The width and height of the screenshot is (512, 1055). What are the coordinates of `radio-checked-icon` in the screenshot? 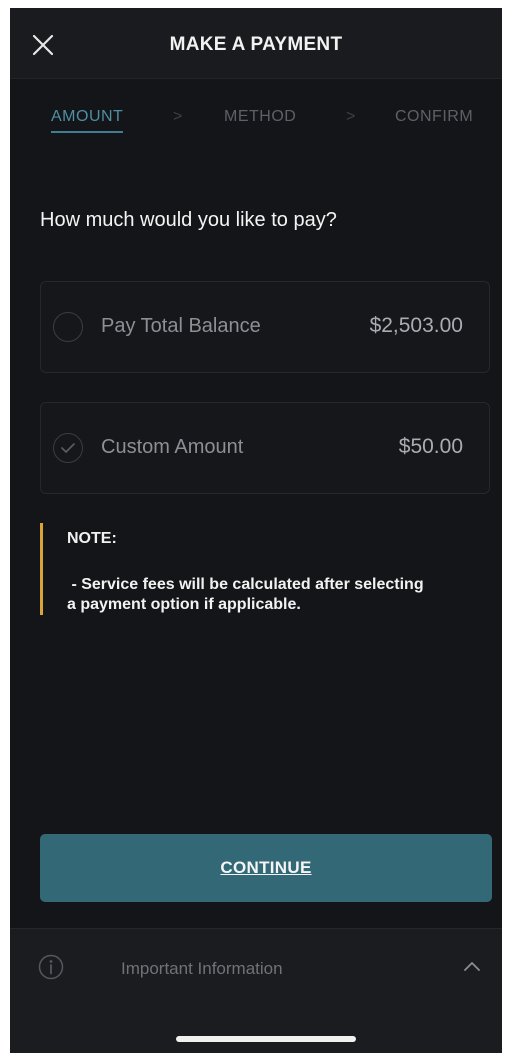 It's located at (68, 448).